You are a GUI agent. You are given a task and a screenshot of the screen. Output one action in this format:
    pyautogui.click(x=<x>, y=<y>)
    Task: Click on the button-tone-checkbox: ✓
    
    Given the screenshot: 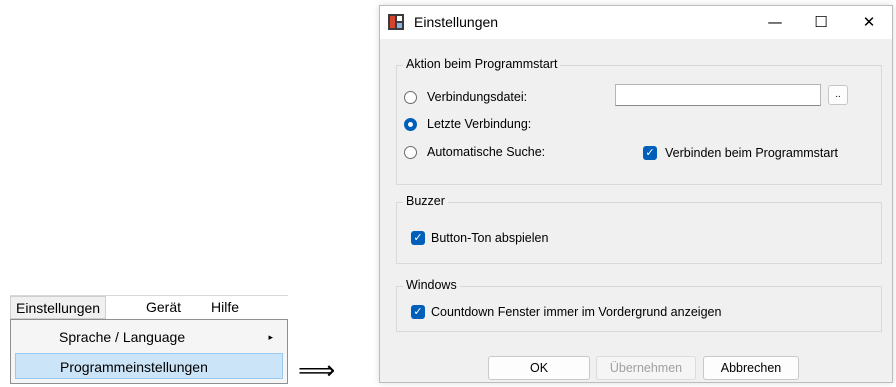 What is the action you would take?
    pyautogui.click(x=418, y=238)
    